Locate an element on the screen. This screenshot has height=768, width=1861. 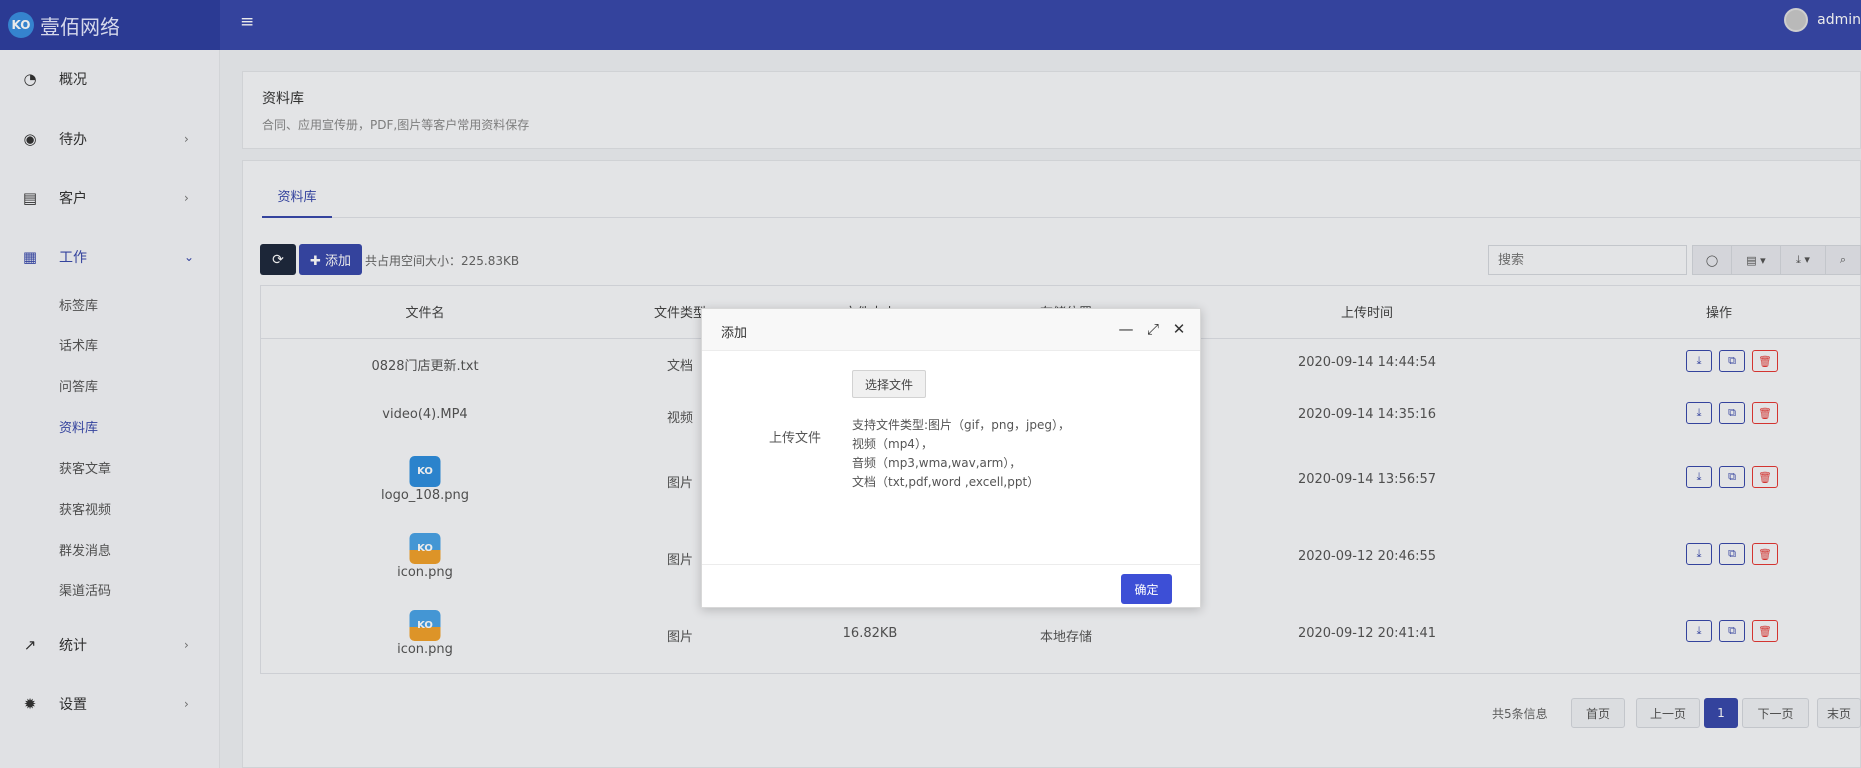
minimize-icon: — is located at coordinates (1126, 329).